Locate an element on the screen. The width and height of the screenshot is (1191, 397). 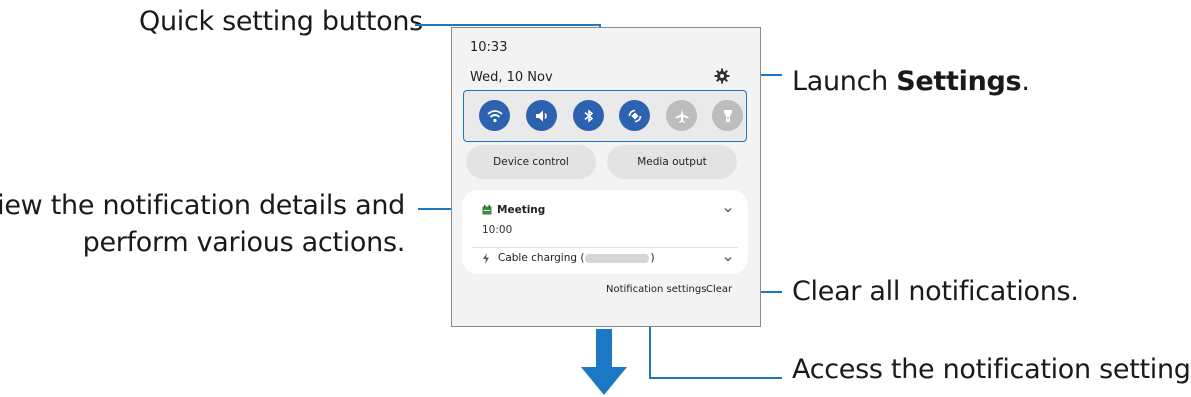
launch-settings-prefix: Launch is located at coordinates (844, 81).